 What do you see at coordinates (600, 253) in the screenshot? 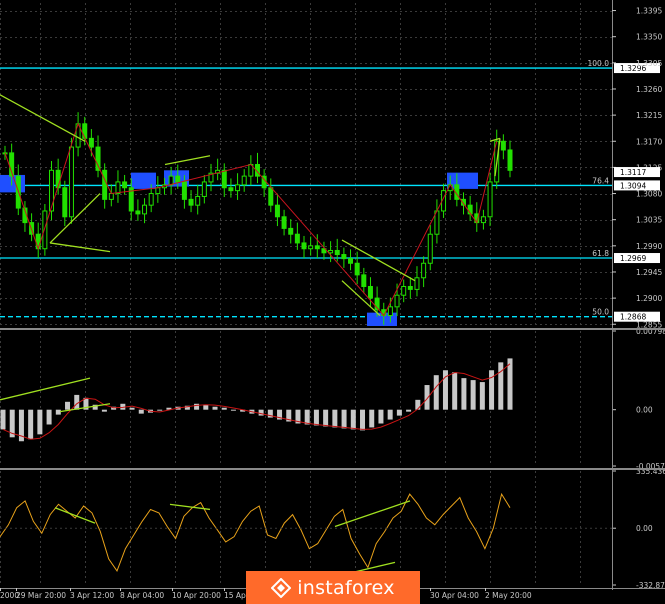
I see `fib-level-label: 61.8` at bounding box center [600, 253].